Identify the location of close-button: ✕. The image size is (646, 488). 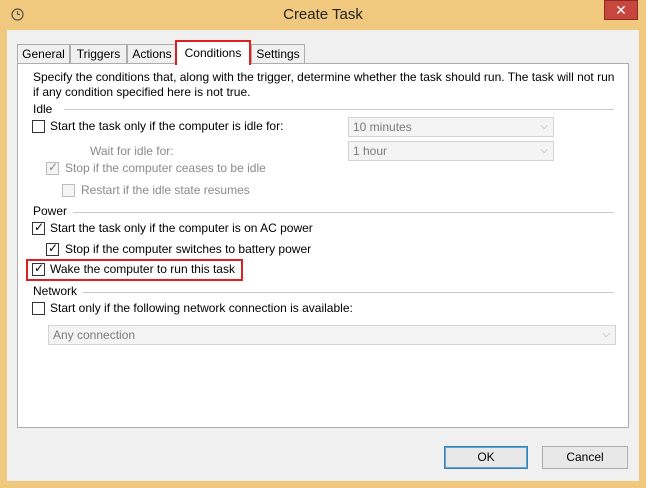
(621, 10).